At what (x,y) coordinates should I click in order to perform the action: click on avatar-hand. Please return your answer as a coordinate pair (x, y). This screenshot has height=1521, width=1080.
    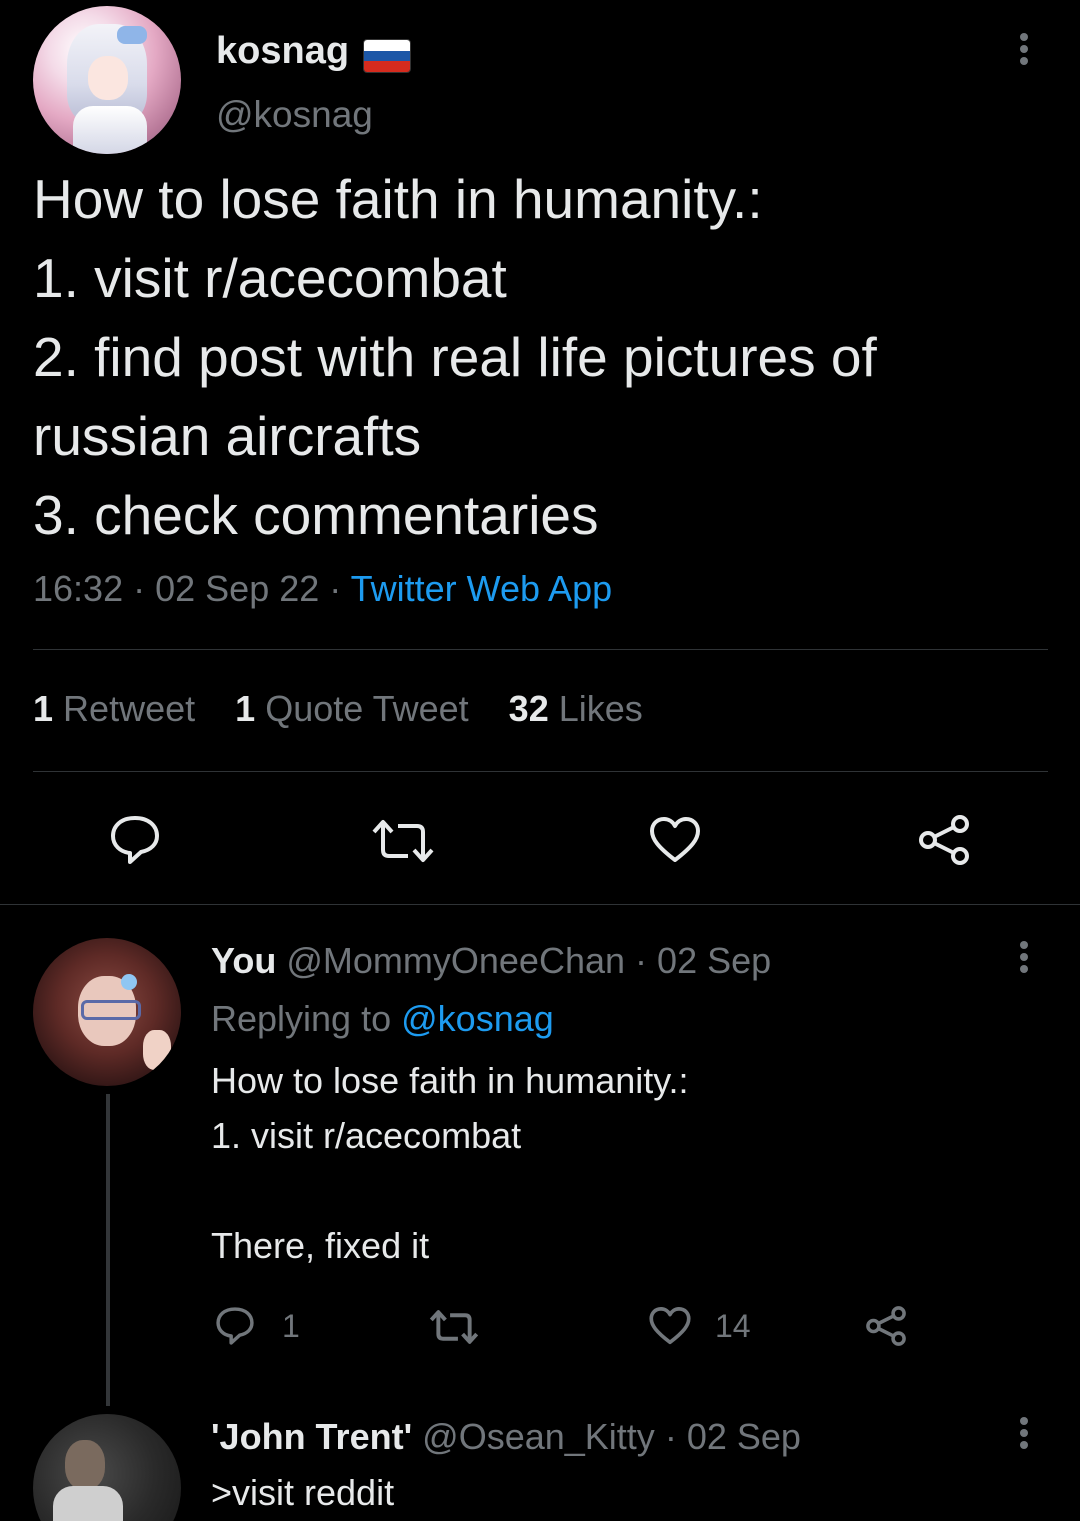
    Looking at the image, I should click on (157, 1050).